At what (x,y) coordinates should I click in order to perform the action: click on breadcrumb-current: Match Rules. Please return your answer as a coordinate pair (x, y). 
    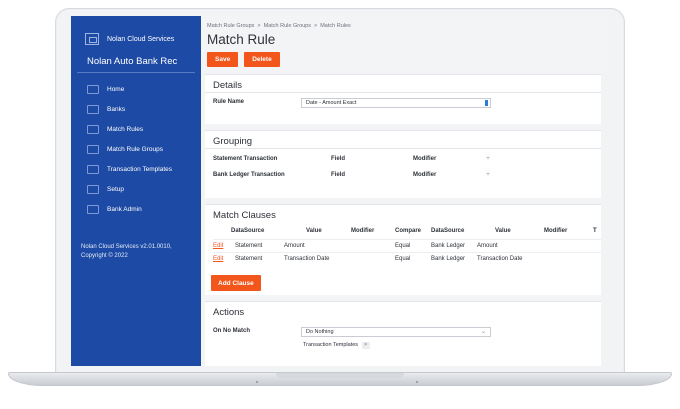
    Looking at the image, I should click on (335, 26).